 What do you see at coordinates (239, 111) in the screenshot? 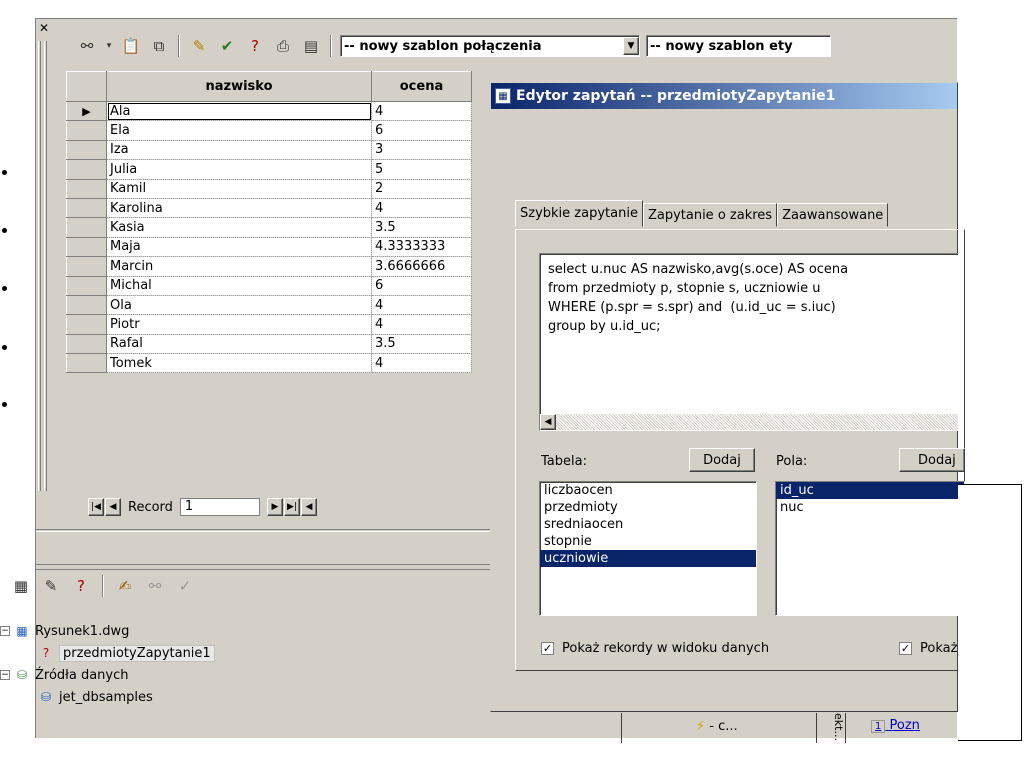
I see `cell-nazwisko: Ala` at bounding box center [239, 111].